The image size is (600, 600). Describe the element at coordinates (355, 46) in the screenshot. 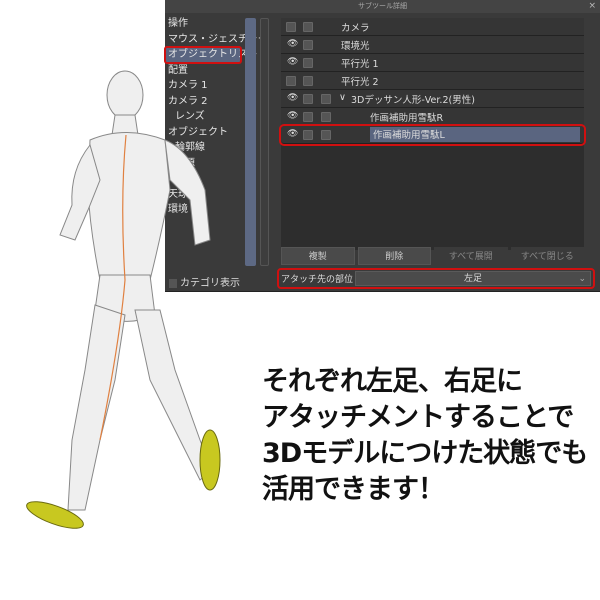

I see `object-label: 環境光` at that location.